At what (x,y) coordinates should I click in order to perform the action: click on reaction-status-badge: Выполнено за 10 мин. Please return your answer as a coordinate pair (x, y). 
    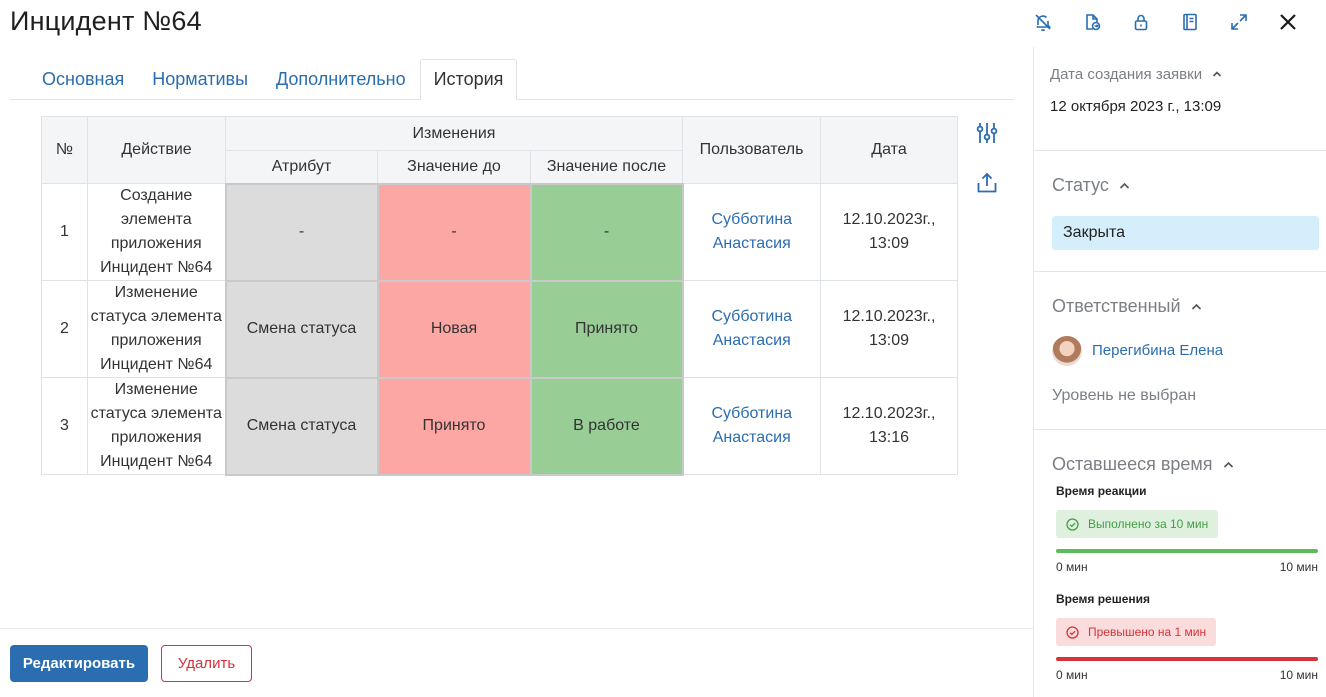
    Looking at the image, I should click on (1137, 524).